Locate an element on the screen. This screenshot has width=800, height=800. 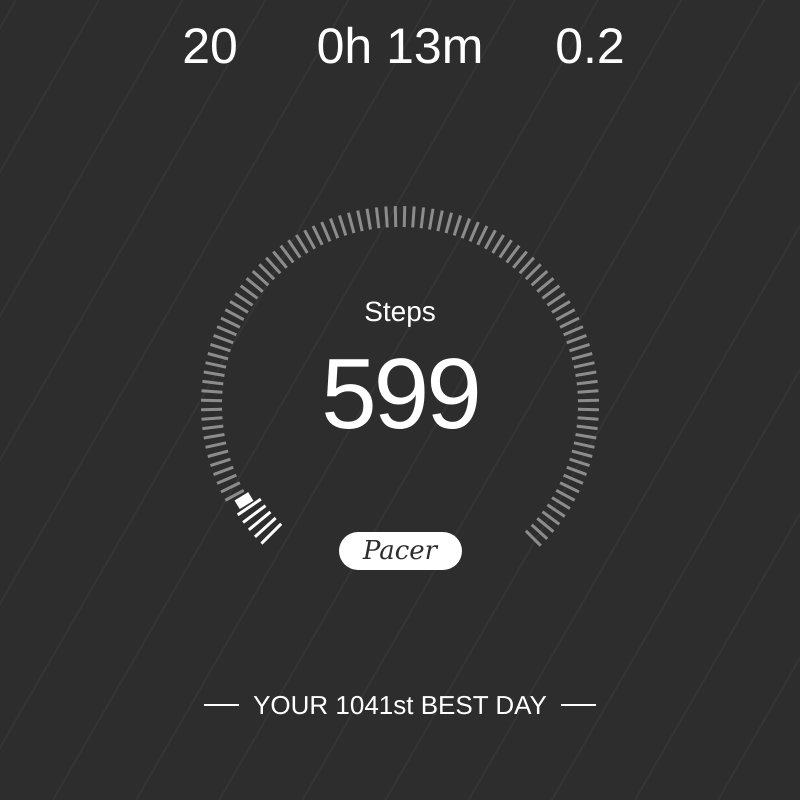
gauge-marker is located at coordinates (244, 501).